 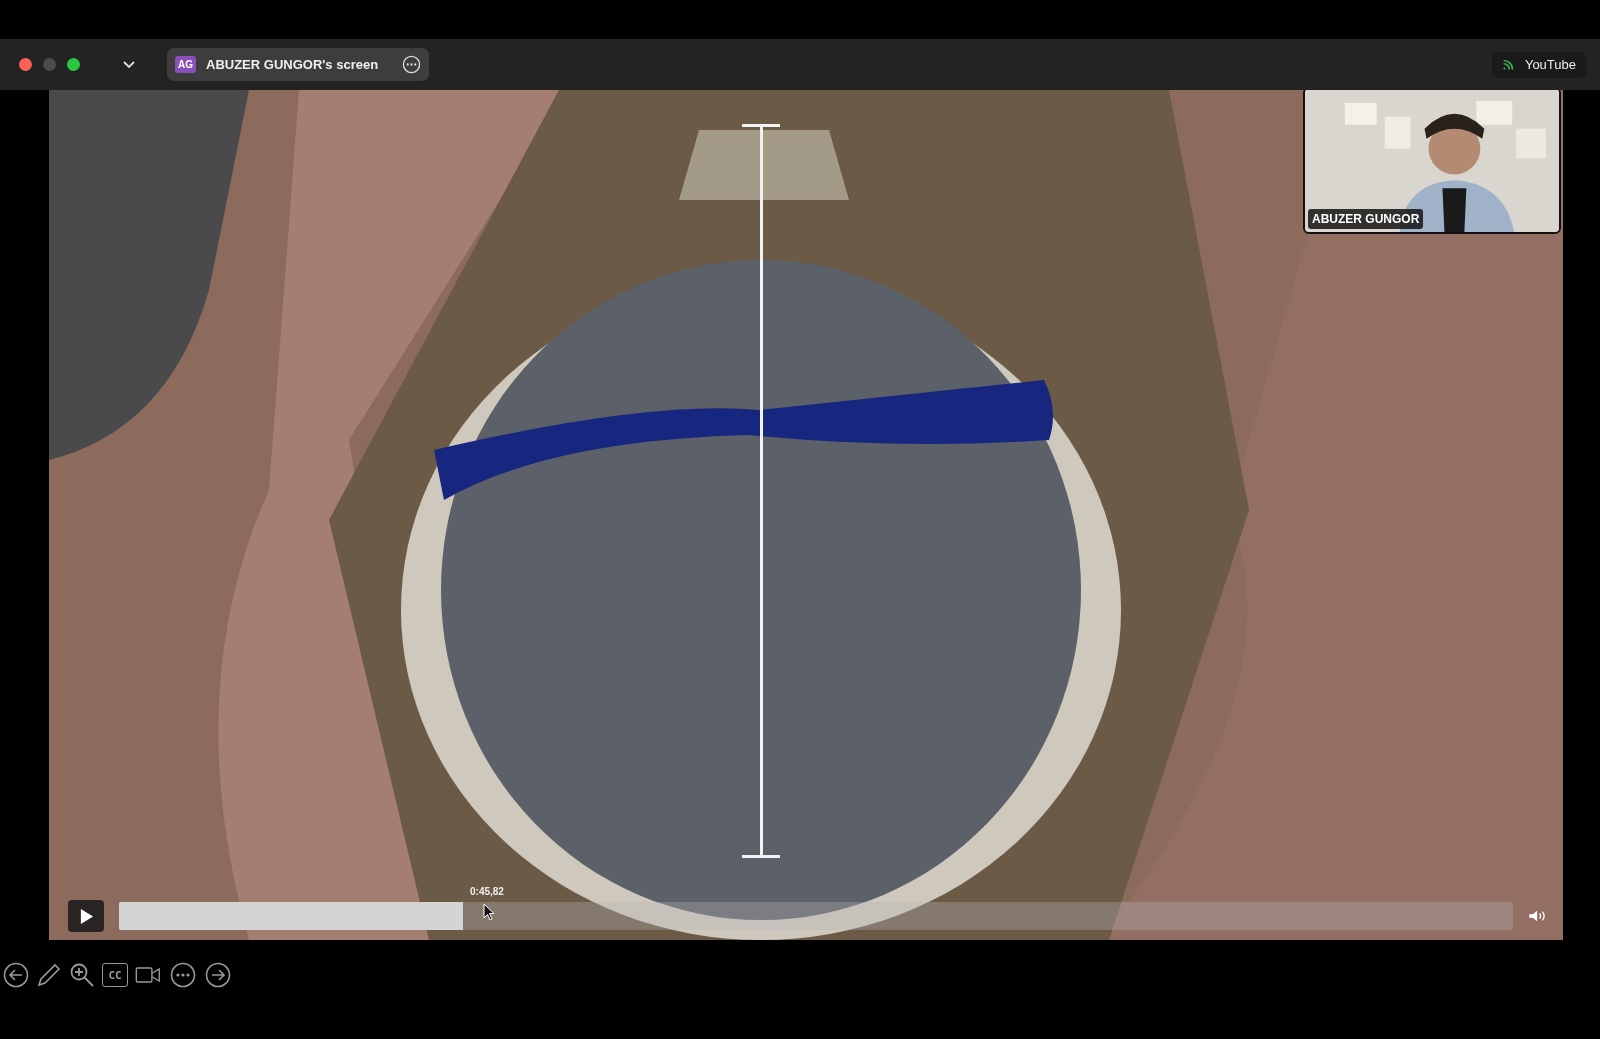 I want to click on close-button, so click(x=25, y=64).